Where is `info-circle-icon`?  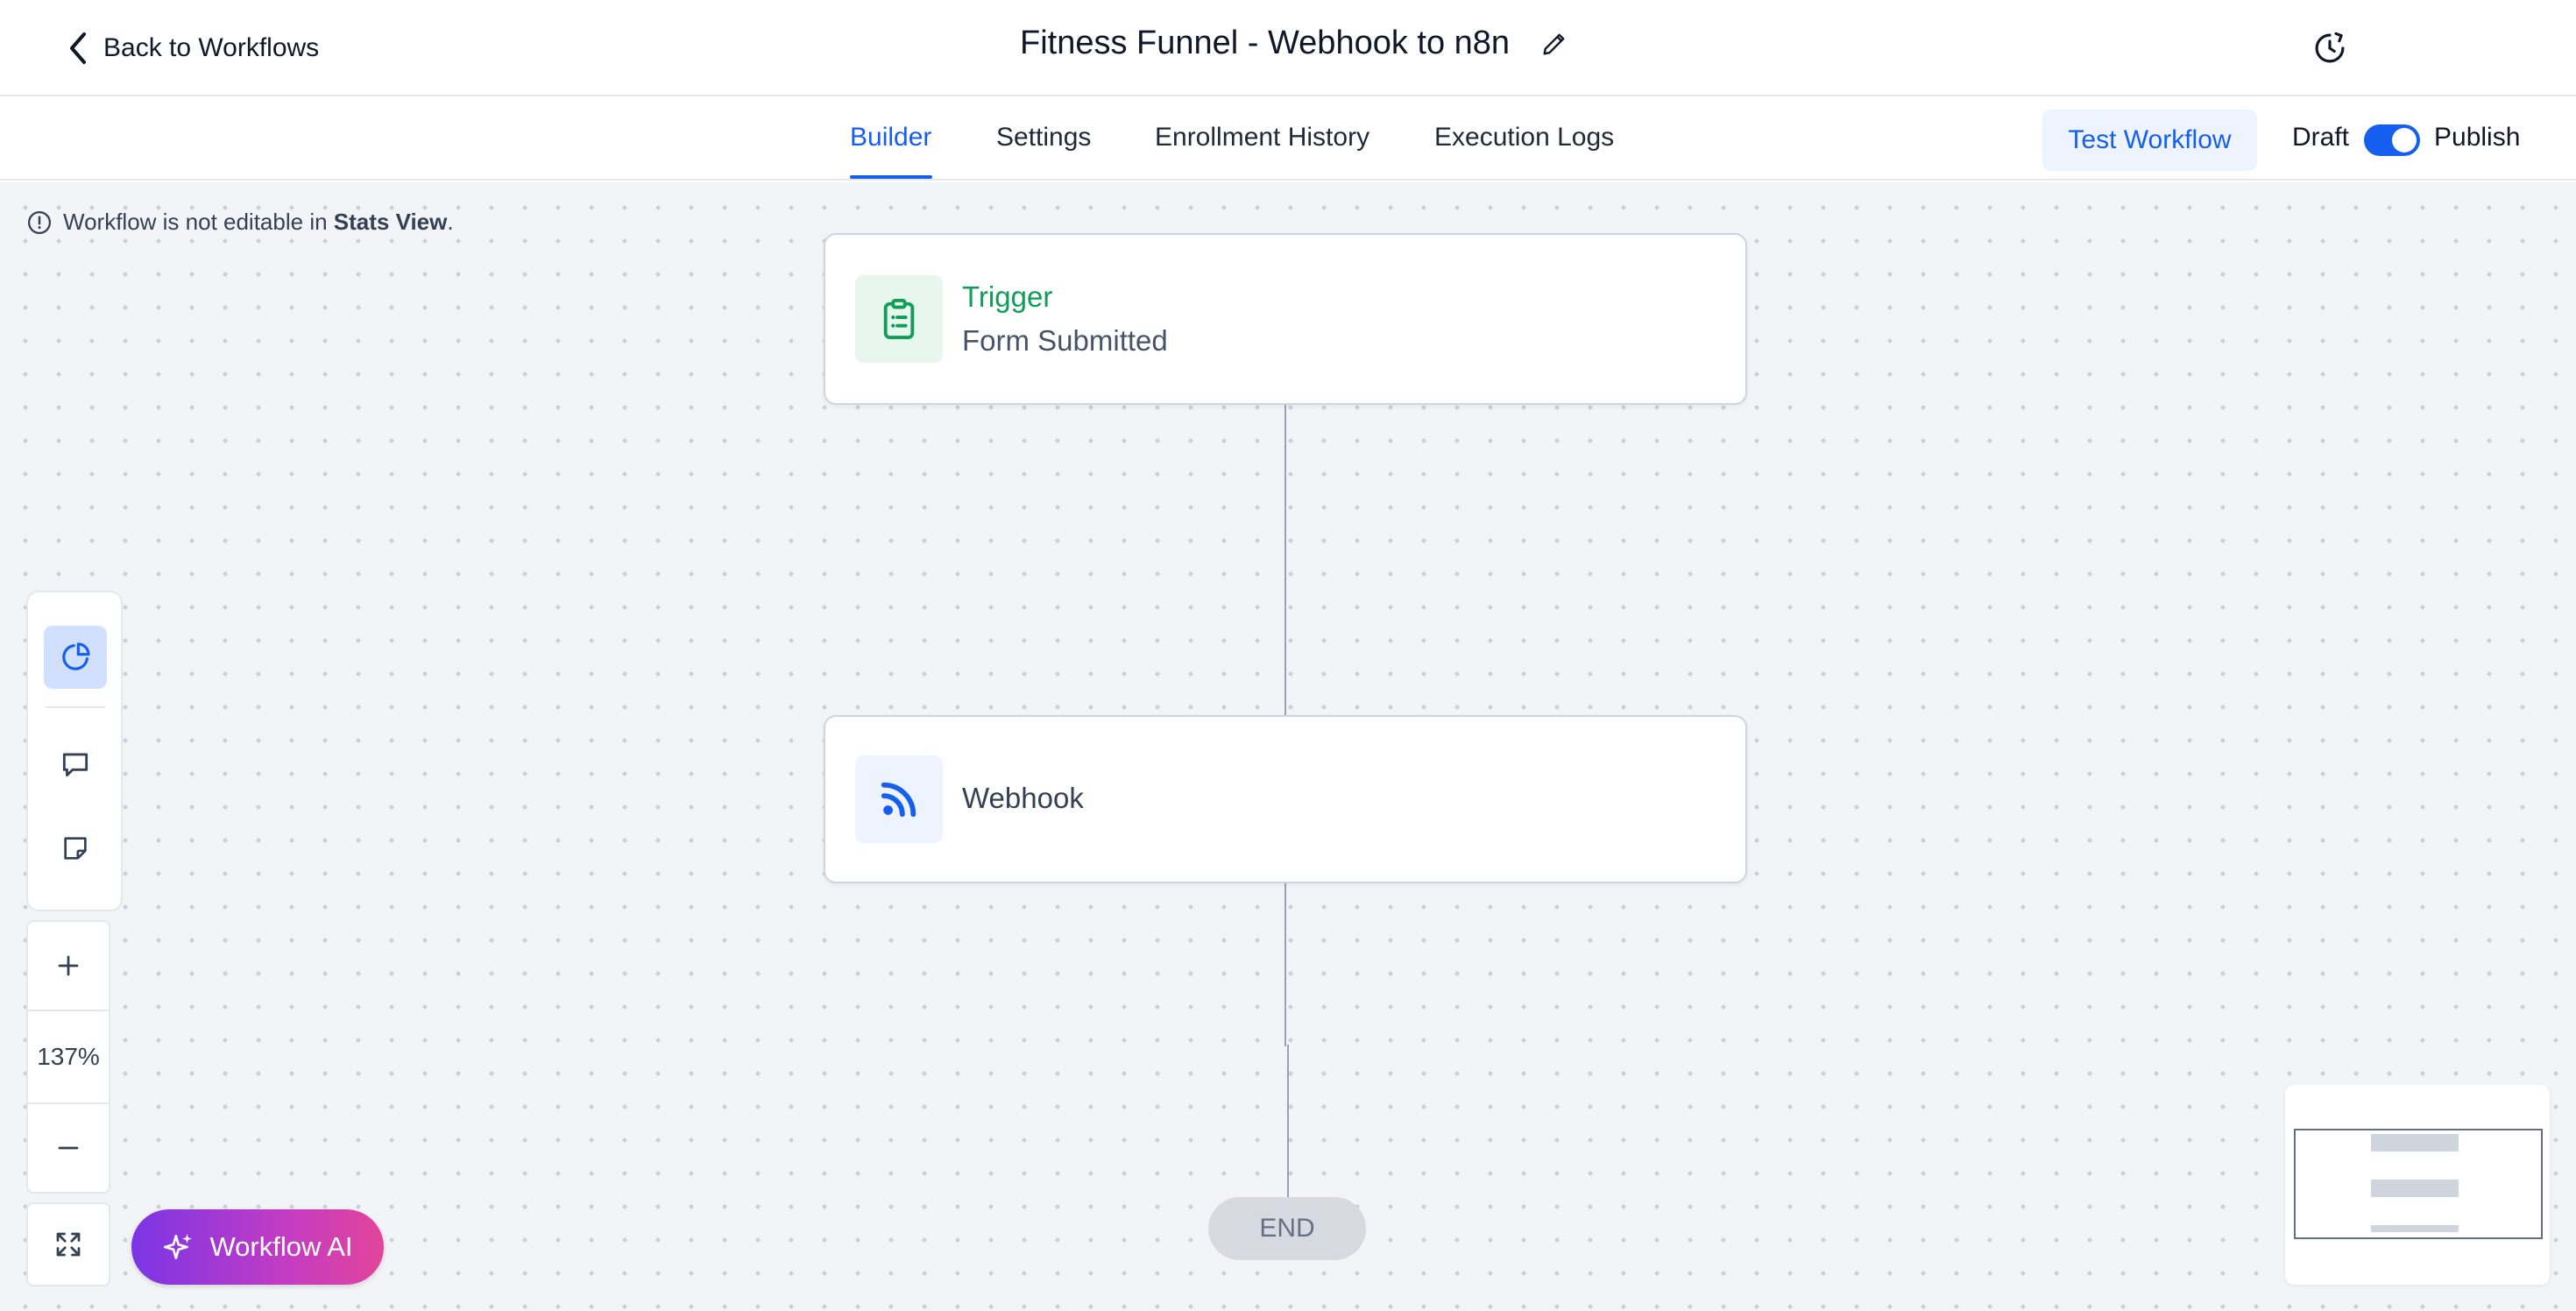
info-circle-icon is located at coordinates (39, 222).